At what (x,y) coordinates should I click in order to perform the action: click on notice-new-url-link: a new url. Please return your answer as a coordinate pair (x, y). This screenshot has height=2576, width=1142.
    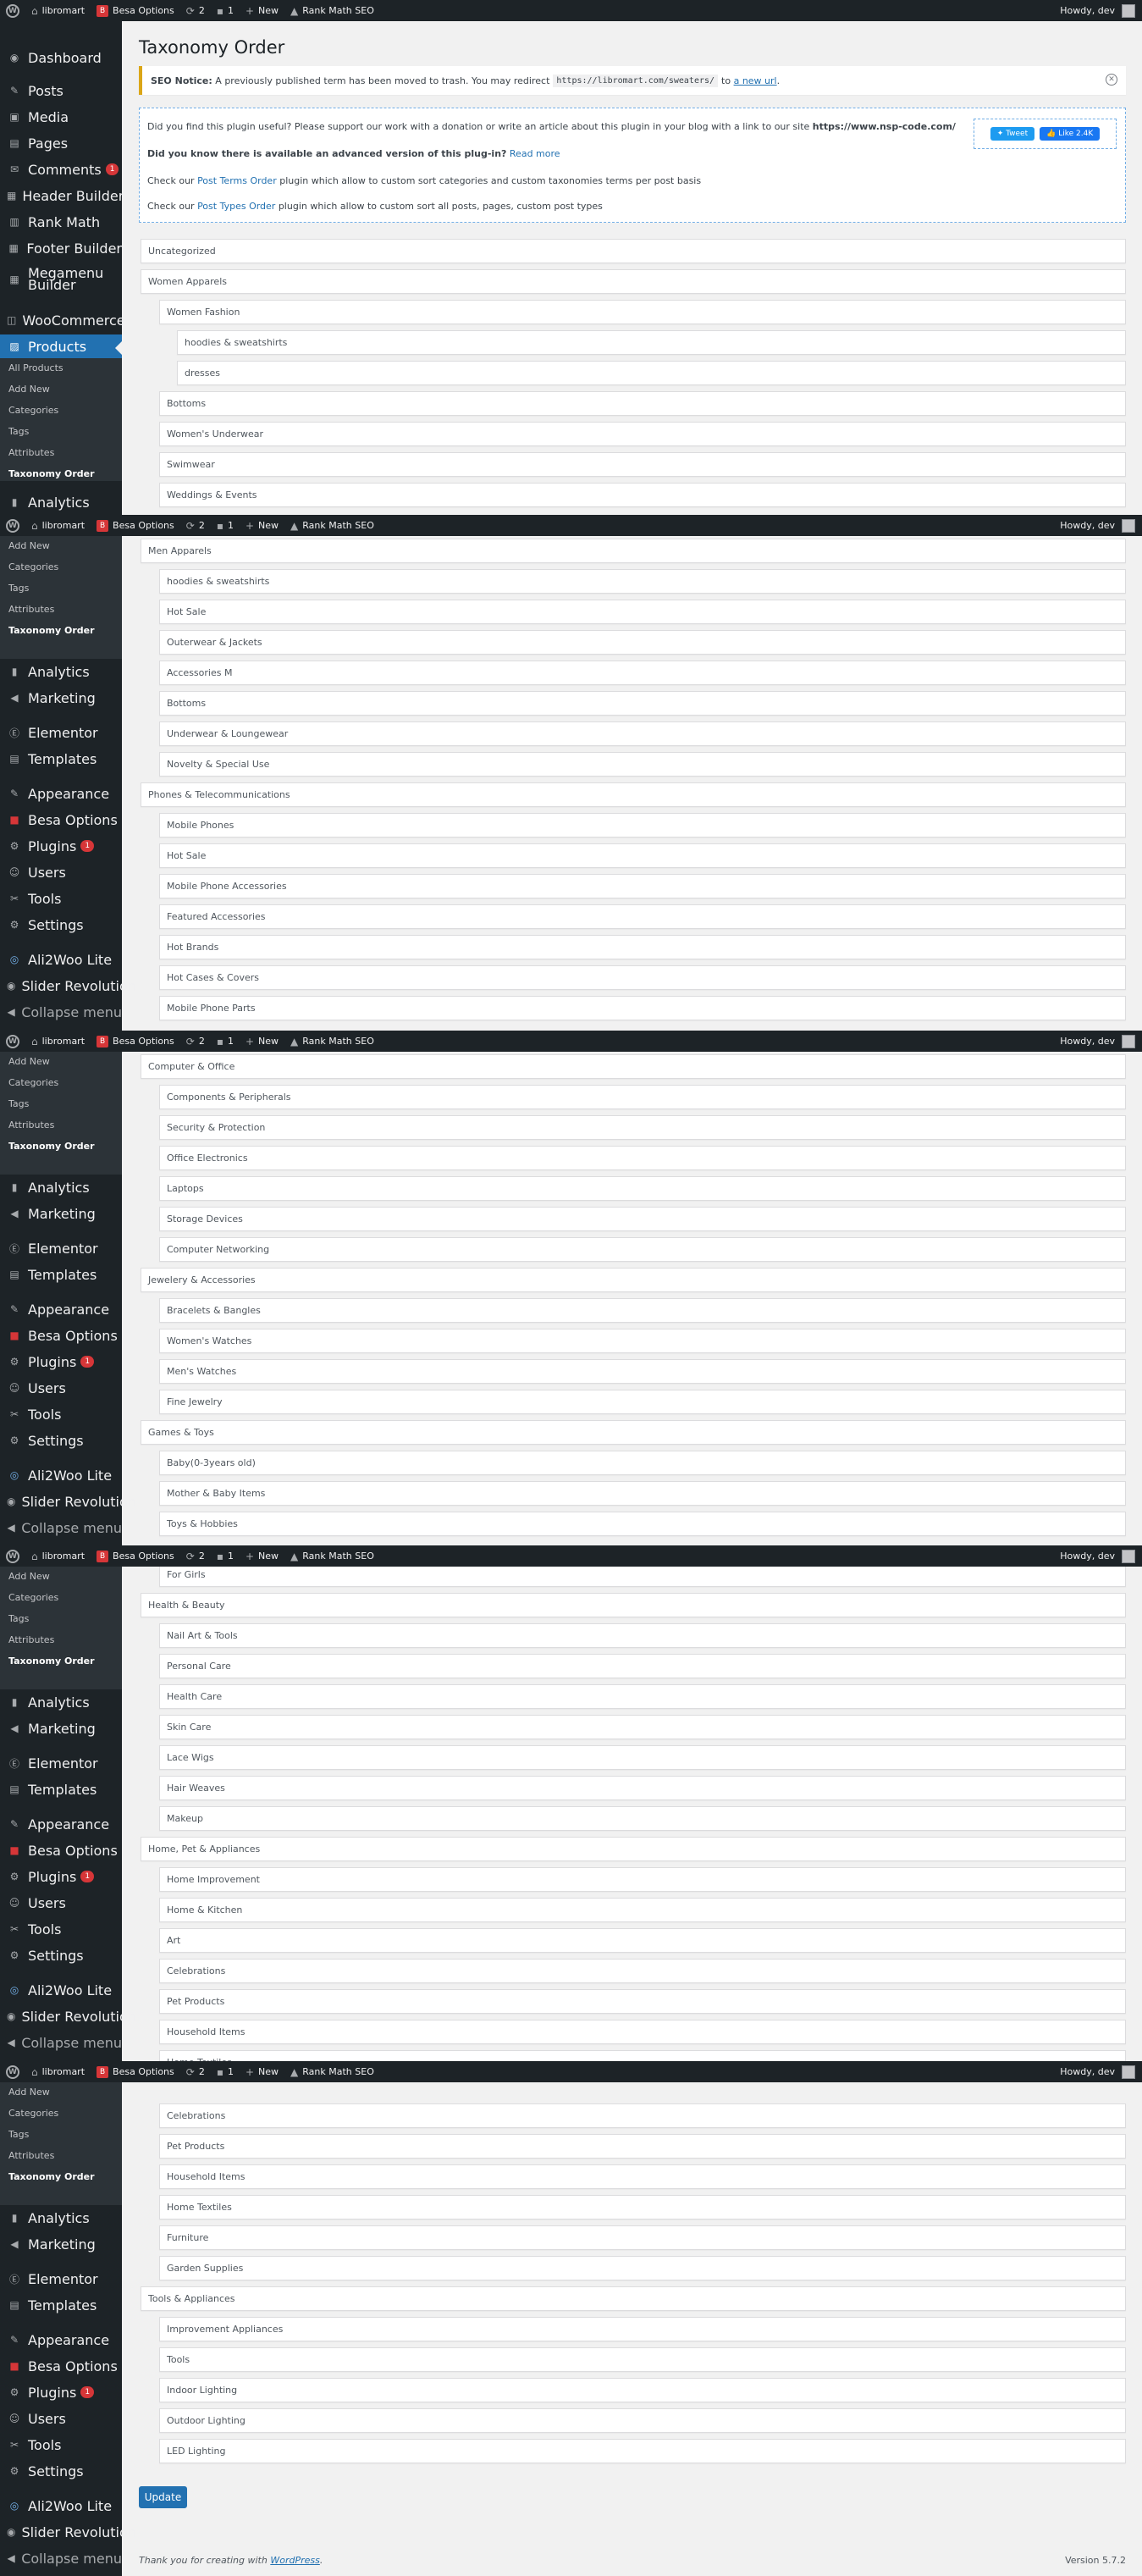
    Looking at the image, I should click on (755, 80).